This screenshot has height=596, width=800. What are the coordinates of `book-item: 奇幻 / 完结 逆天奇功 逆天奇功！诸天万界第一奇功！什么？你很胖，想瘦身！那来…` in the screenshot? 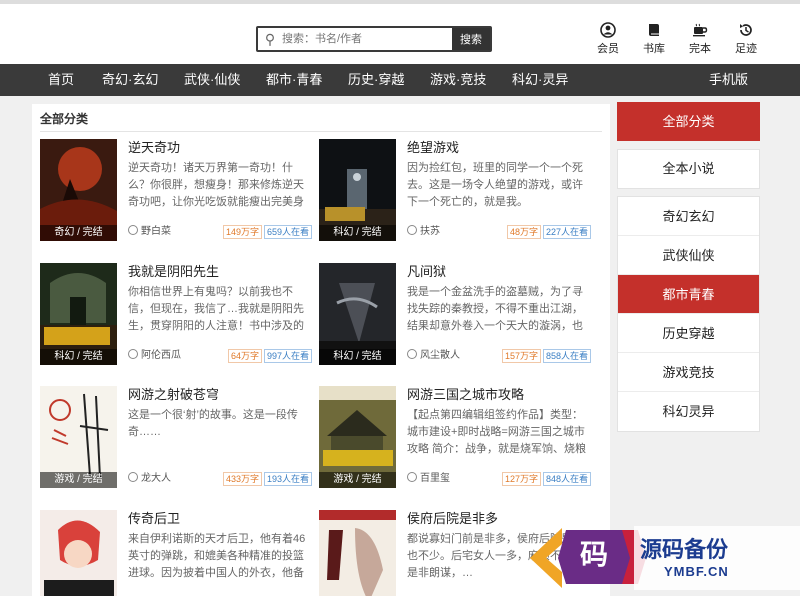 It's located at (177, 193).